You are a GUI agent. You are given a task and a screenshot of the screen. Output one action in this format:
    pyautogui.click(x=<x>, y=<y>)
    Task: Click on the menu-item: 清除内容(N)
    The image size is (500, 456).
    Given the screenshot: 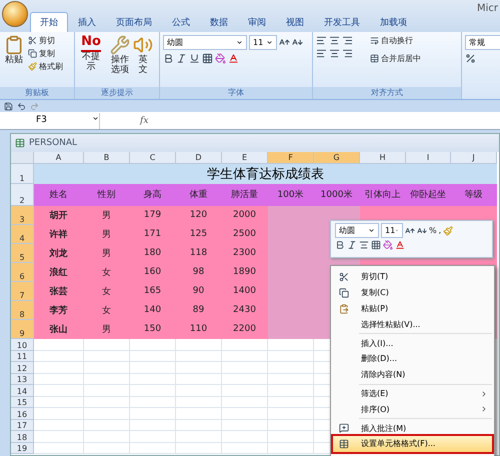 What is the action you would take?
    pyautogui.click(x=412, y=374)
    